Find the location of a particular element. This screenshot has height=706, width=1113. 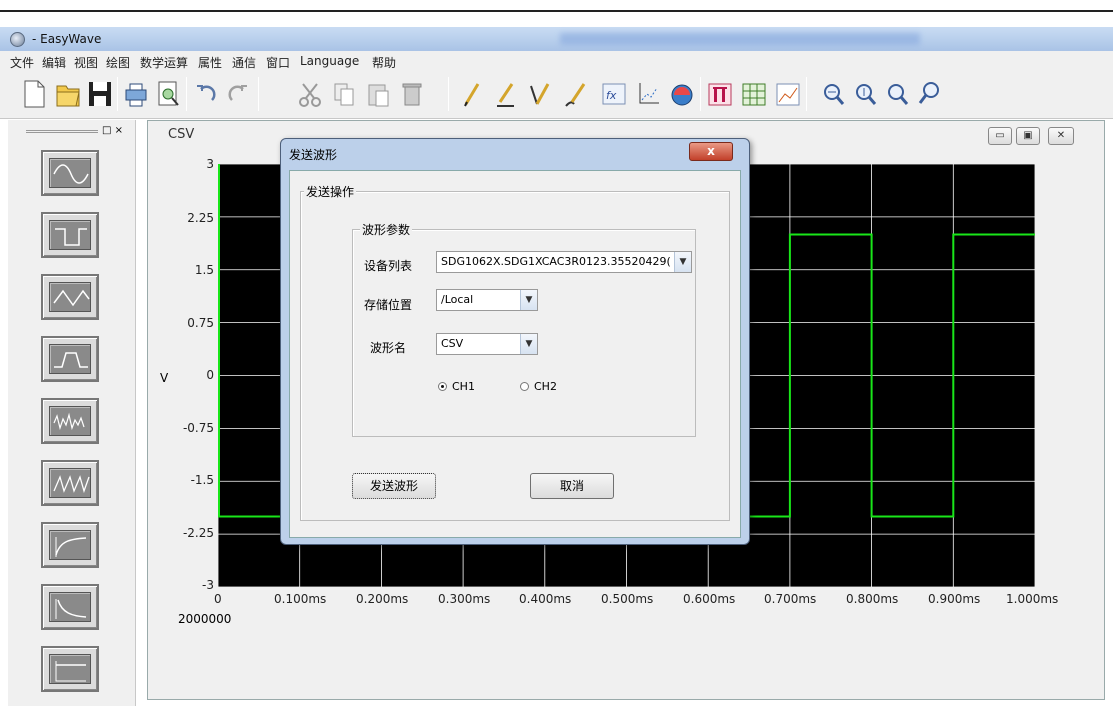

exp-rise-icon is located at coordinates (71, 547).